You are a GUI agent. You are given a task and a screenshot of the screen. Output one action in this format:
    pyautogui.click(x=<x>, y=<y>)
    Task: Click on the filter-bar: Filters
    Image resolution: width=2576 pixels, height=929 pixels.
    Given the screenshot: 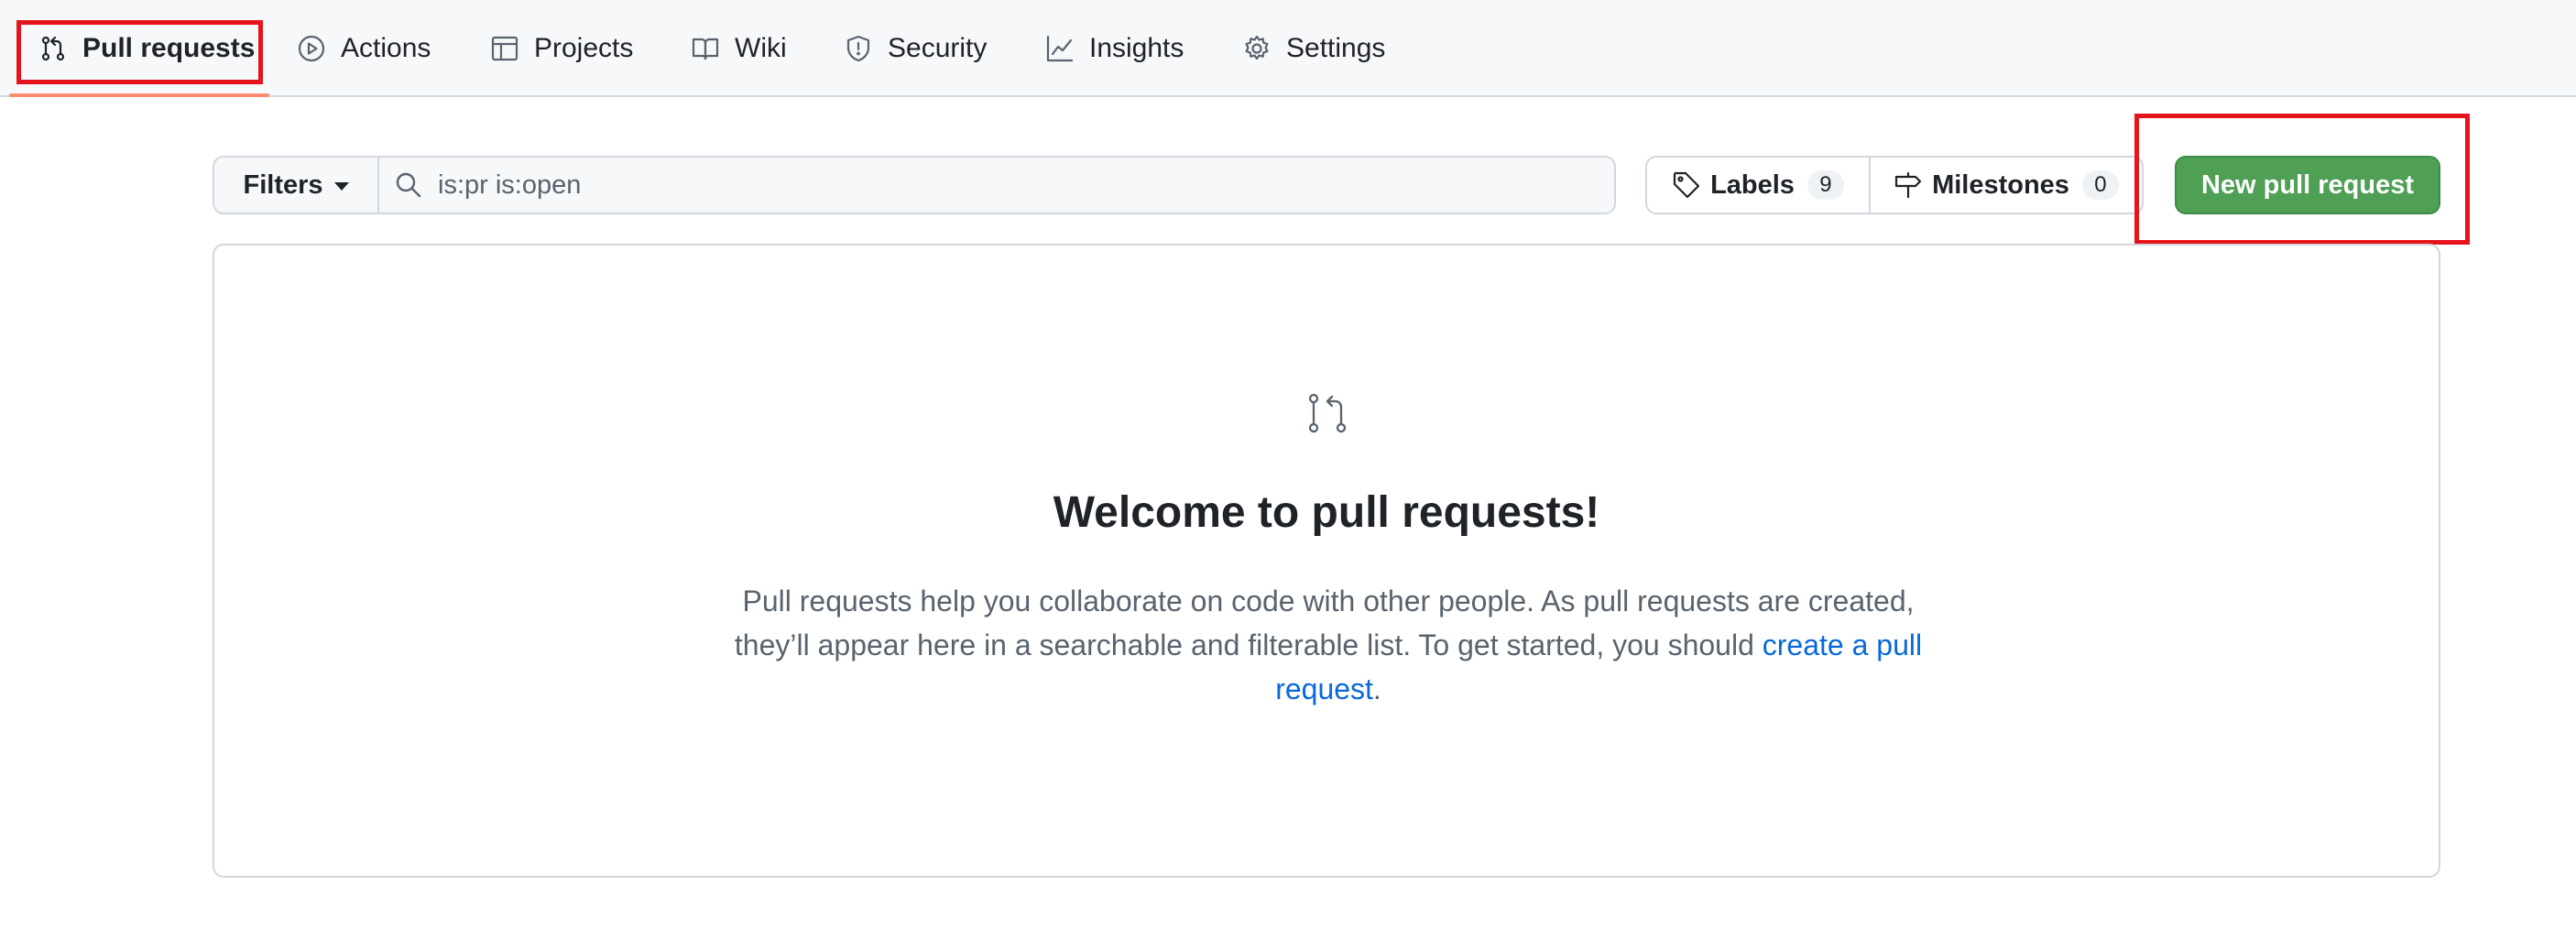 What is the action you would take?
    pyautogui.click(x=915, y=185)
    